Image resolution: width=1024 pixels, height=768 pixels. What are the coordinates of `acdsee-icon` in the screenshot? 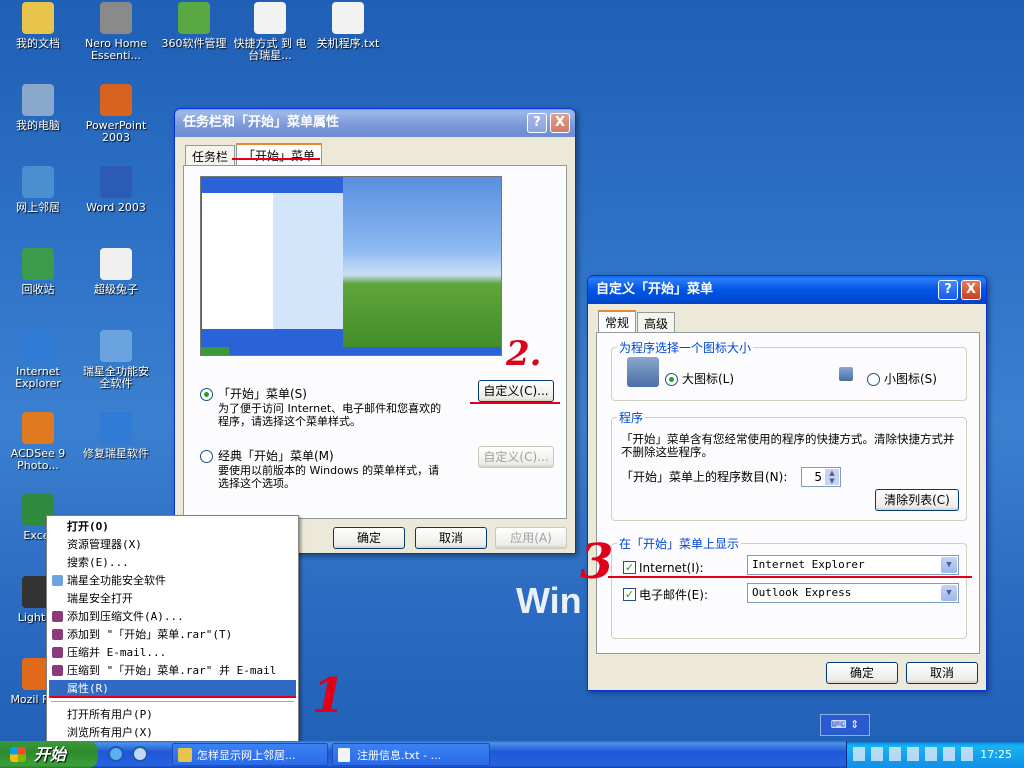 It's located at (38, 428).